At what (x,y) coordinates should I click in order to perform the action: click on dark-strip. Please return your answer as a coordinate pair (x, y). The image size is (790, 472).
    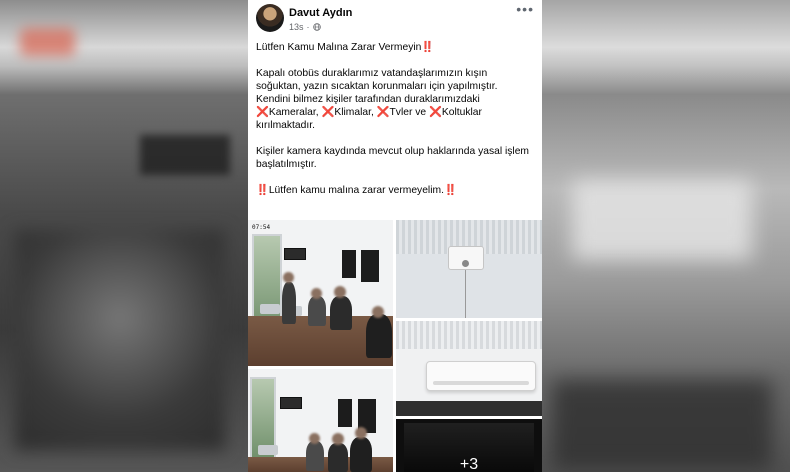
    Looking at the image, I should click on (469, 408).